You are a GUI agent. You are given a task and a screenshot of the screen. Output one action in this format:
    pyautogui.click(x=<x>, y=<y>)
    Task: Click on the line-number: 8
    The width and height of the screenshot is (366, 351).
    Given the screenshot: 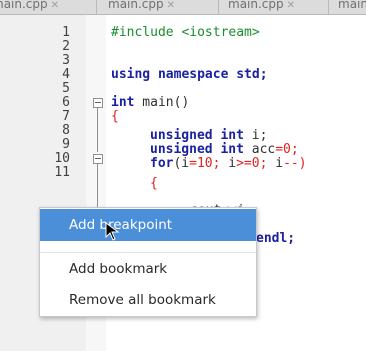 What is the action you would take?
    pyautogui.click(x=66, y=130)
    